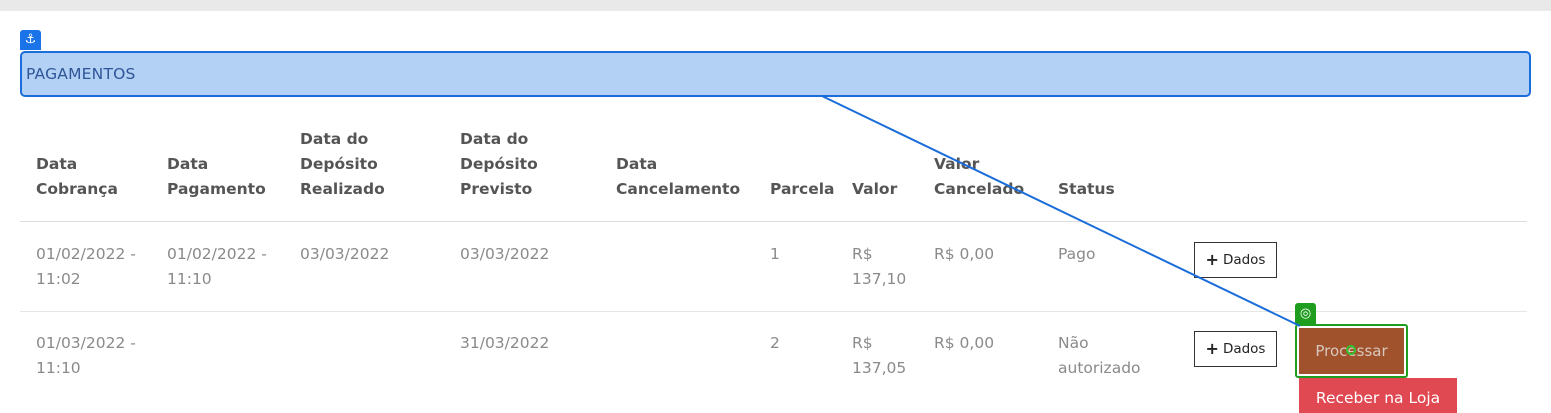 Image resolution: width=1551 pixels, height=413 pixels. What do you see at coordinates (979, 176) in the screenshot?
I see `header-valor-cancelado: Valor Cancelado` at bounding box center [979, 176].